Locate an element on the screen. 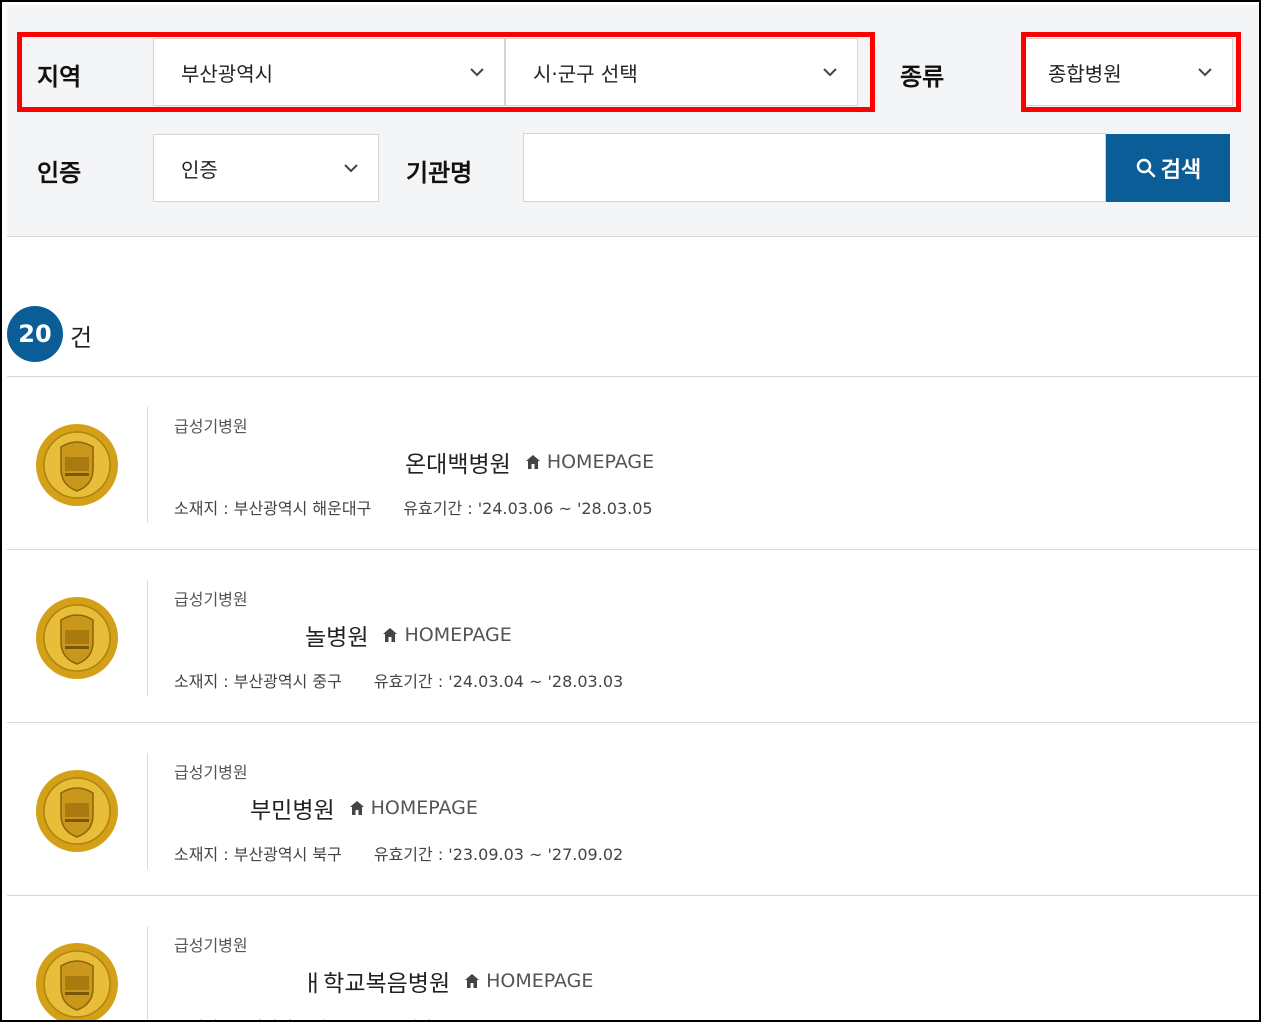 The width and height of the screenshot is (1261, 1022). institution-name-label: 기관명 is located at coordinates (439, 173).